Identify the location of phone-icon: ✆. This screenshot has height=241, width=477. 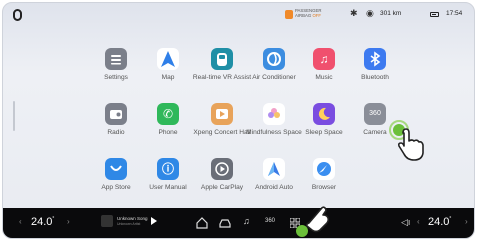
(168, 114).